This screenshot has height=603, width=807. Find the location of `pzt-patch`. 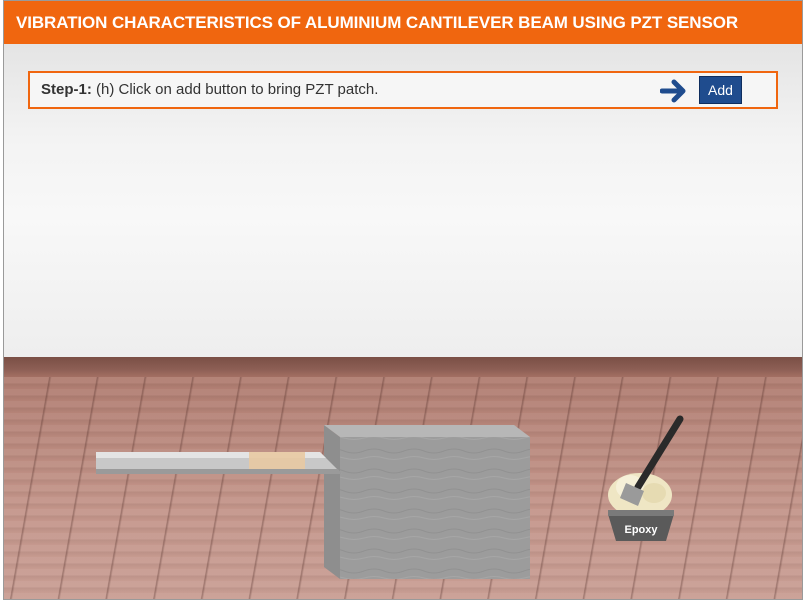

pzt-patch is located at coordinates (277, 460).